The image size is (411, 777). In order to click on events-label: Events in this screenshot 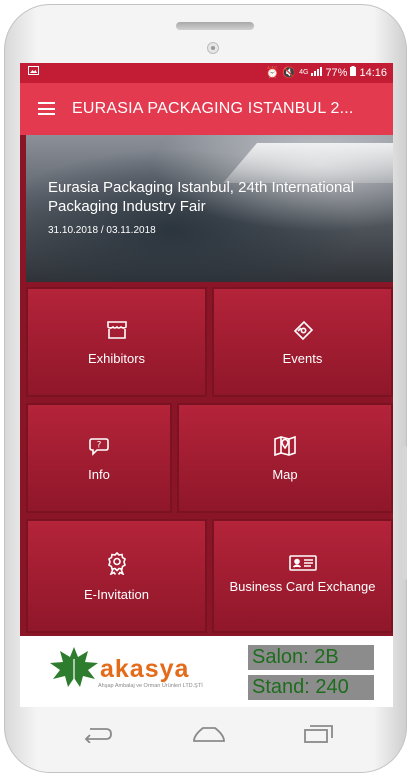, I will do `click(302, 358)`.